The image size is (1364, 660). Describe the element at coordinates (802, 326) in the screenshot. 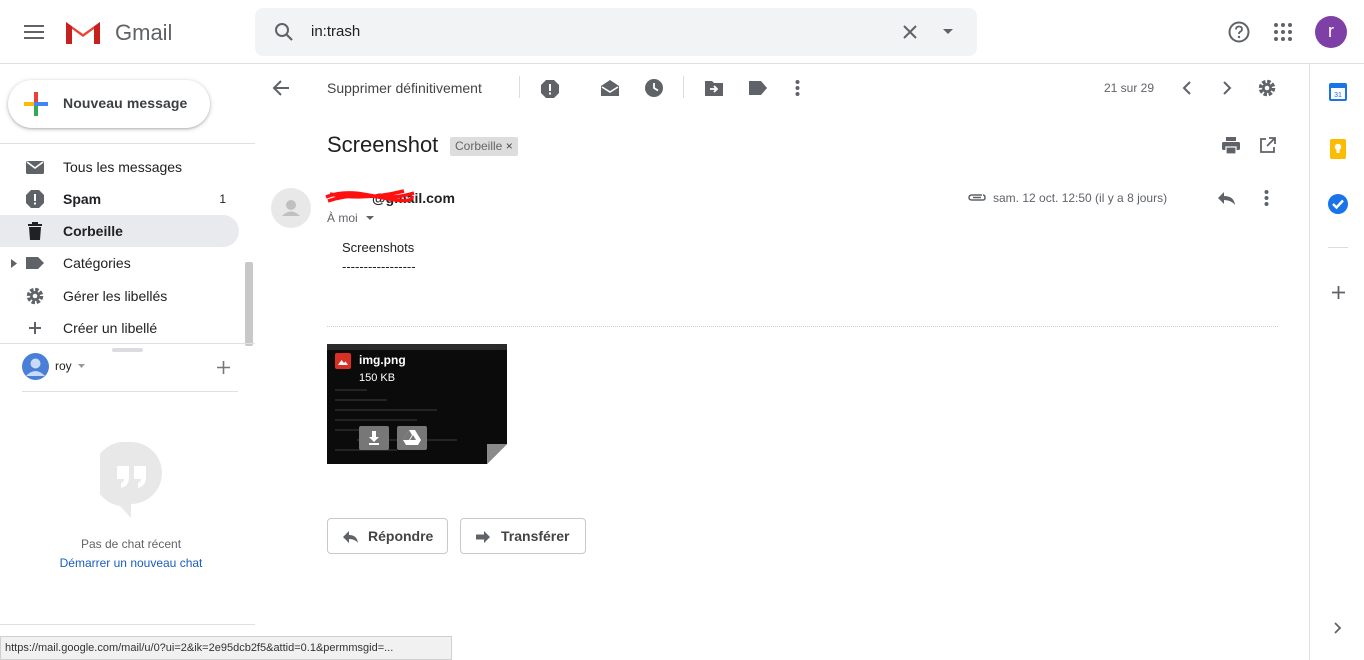

I see `attachment-divider` at that location.